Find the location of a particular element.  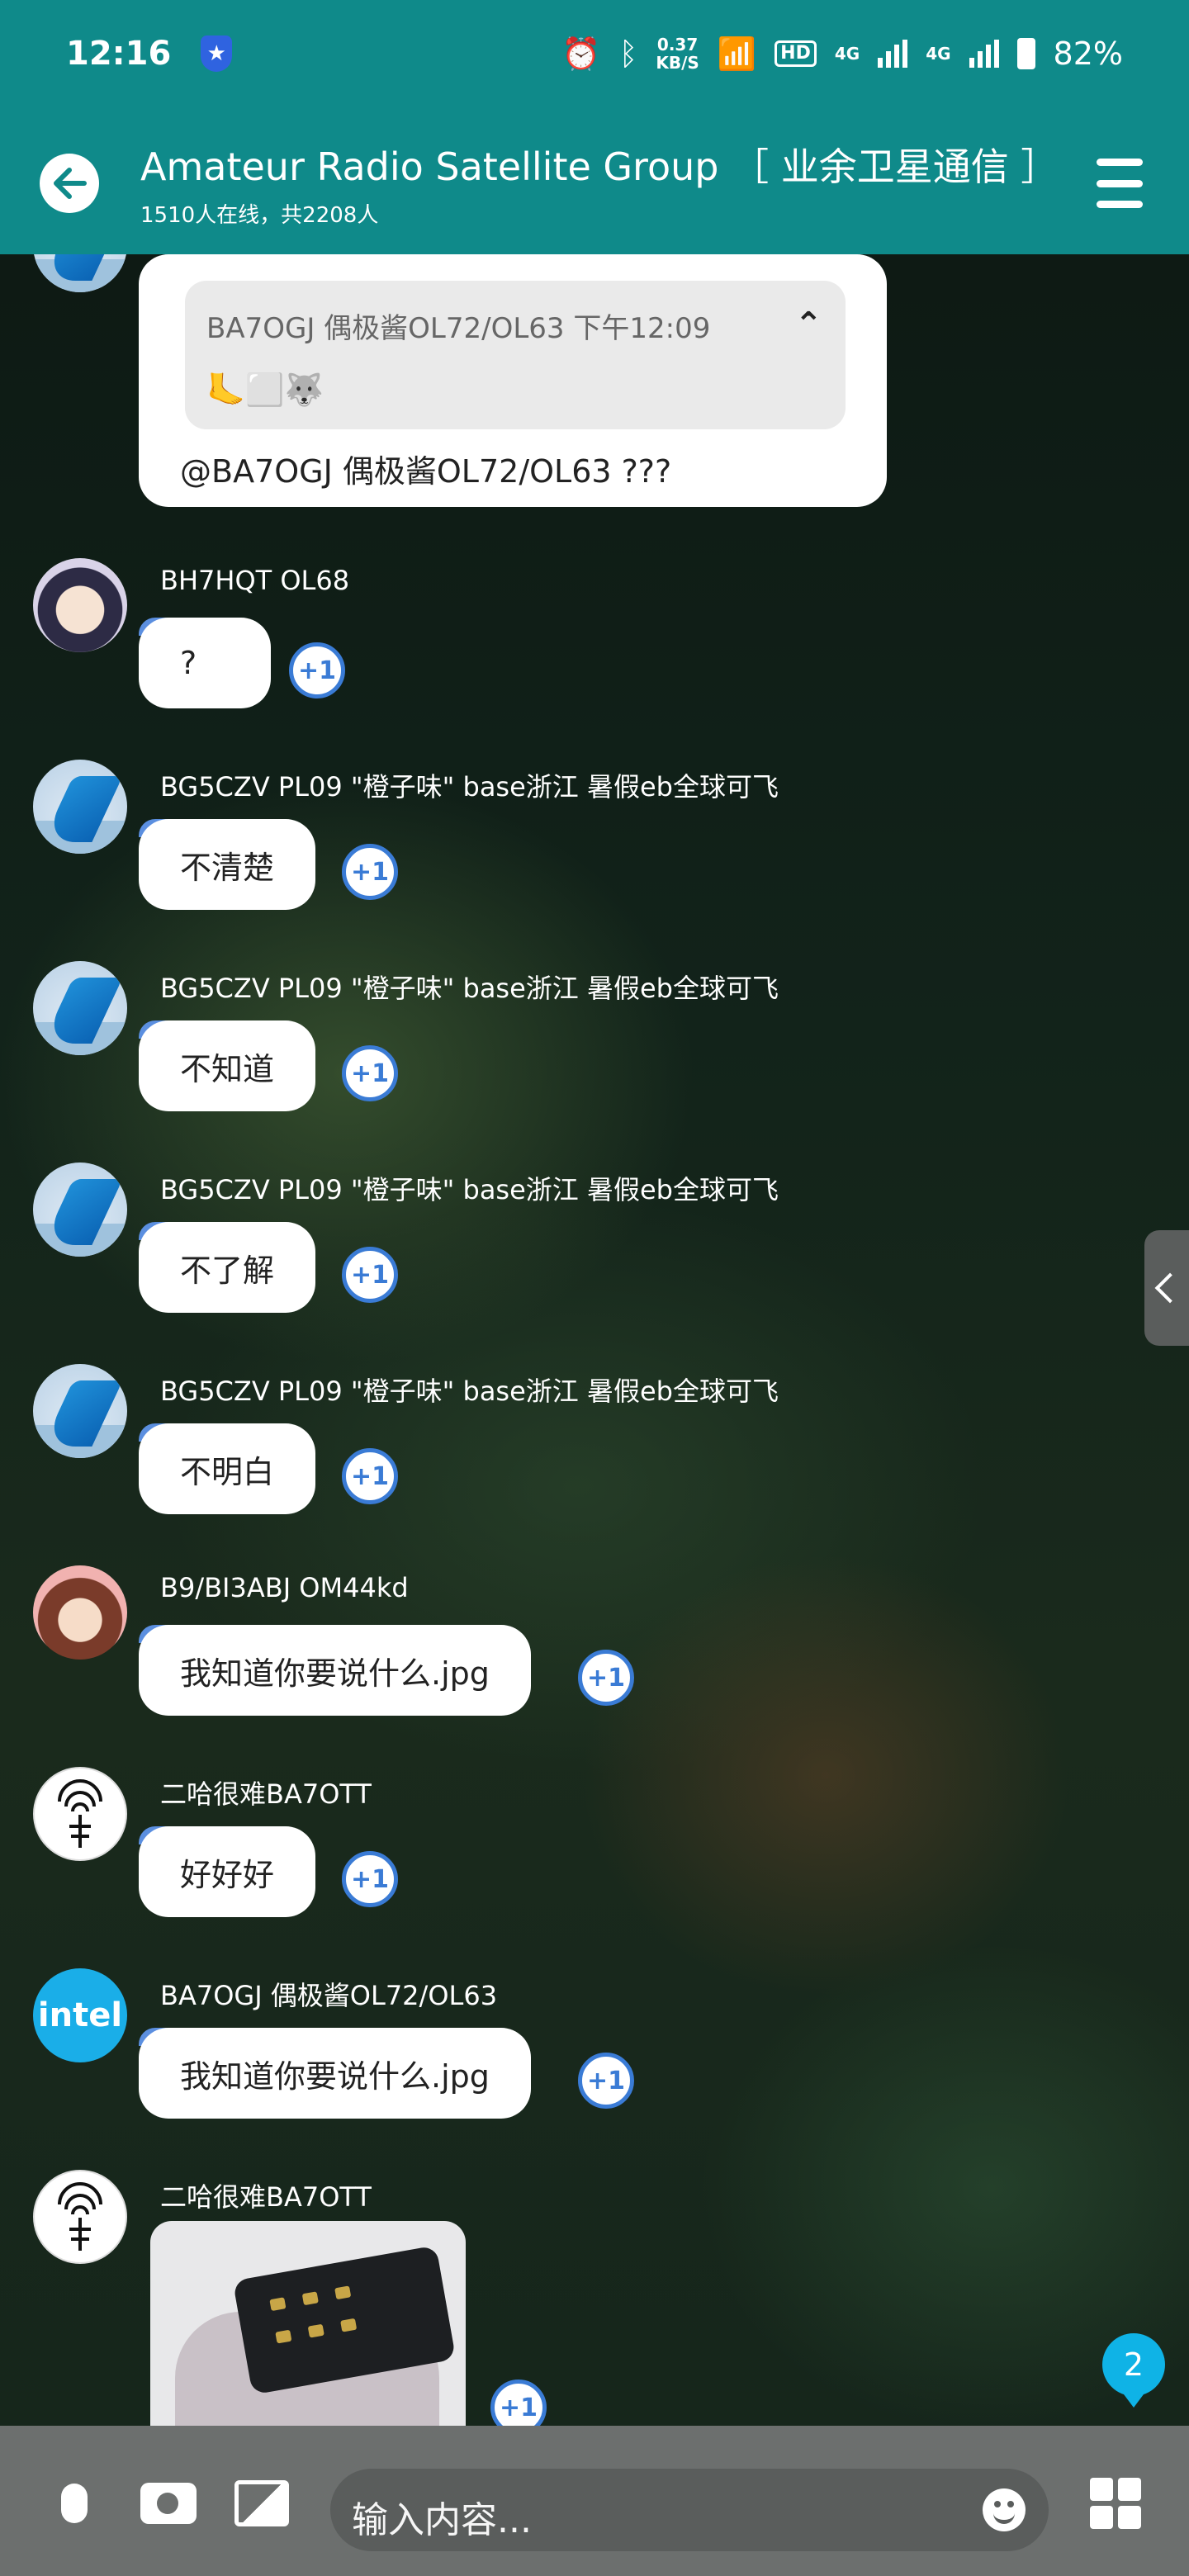

alarm-icon: ⏰ is located at coordinates (581, 53).